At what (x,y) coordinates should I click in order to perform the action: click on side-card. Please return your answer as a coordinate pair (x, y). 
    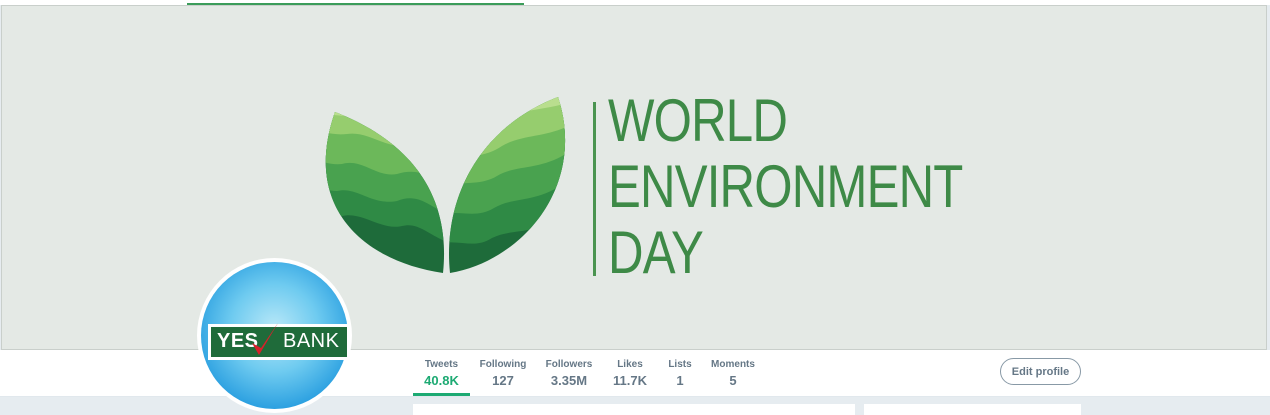
    Looking at the image, I should click on (972, 409).